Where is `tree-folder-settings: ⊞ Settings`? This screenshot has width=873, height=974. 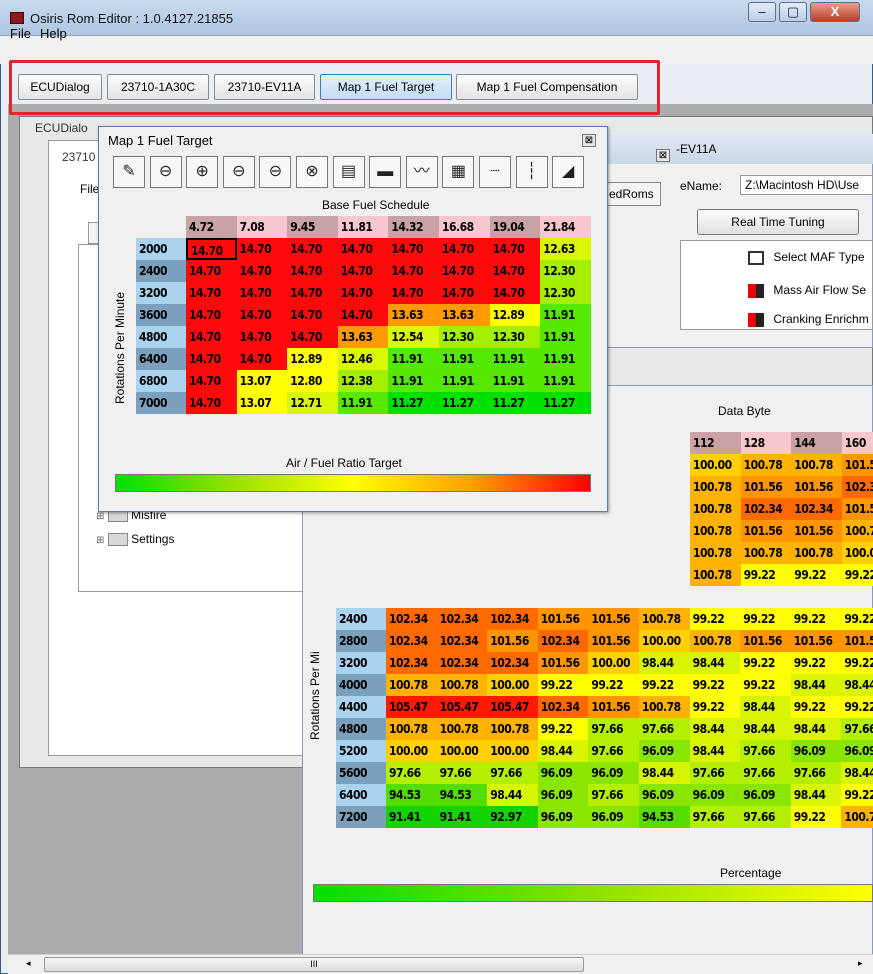
tree-folder-settings: ⊞ Settings is located at coordinates (166, 541).